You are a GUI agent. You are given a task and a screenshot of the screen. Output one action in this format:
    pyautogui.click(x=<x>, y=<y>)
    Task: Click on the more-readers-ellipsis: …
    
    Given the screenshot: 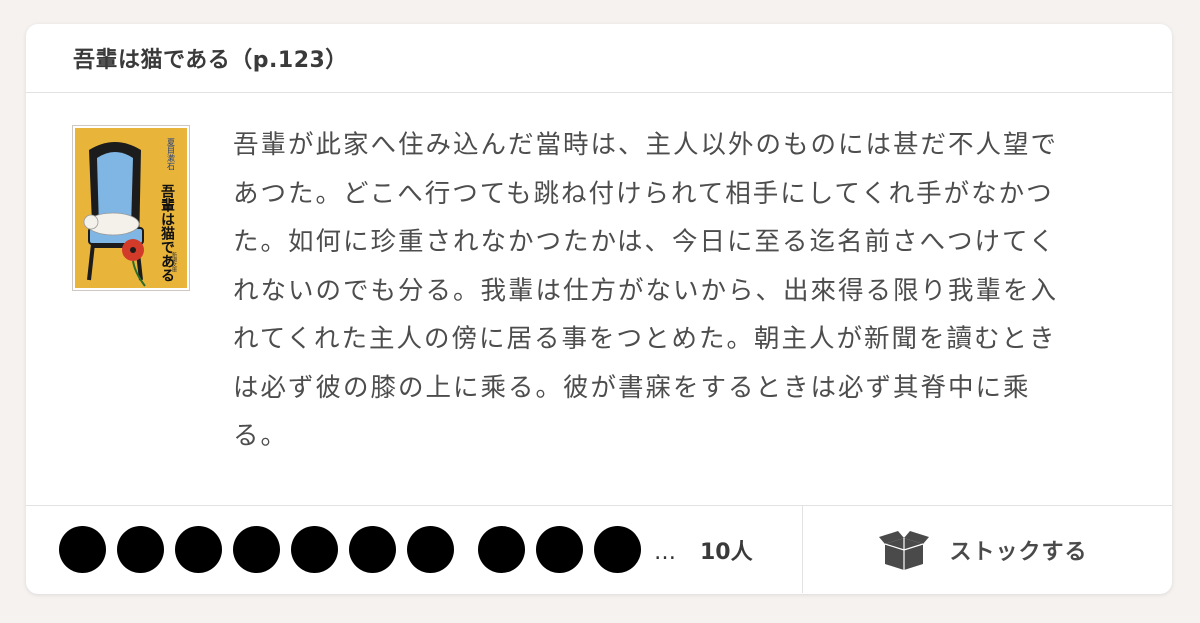 What is the action you would take?
    pyautogui.click(x=665, y=552)
    